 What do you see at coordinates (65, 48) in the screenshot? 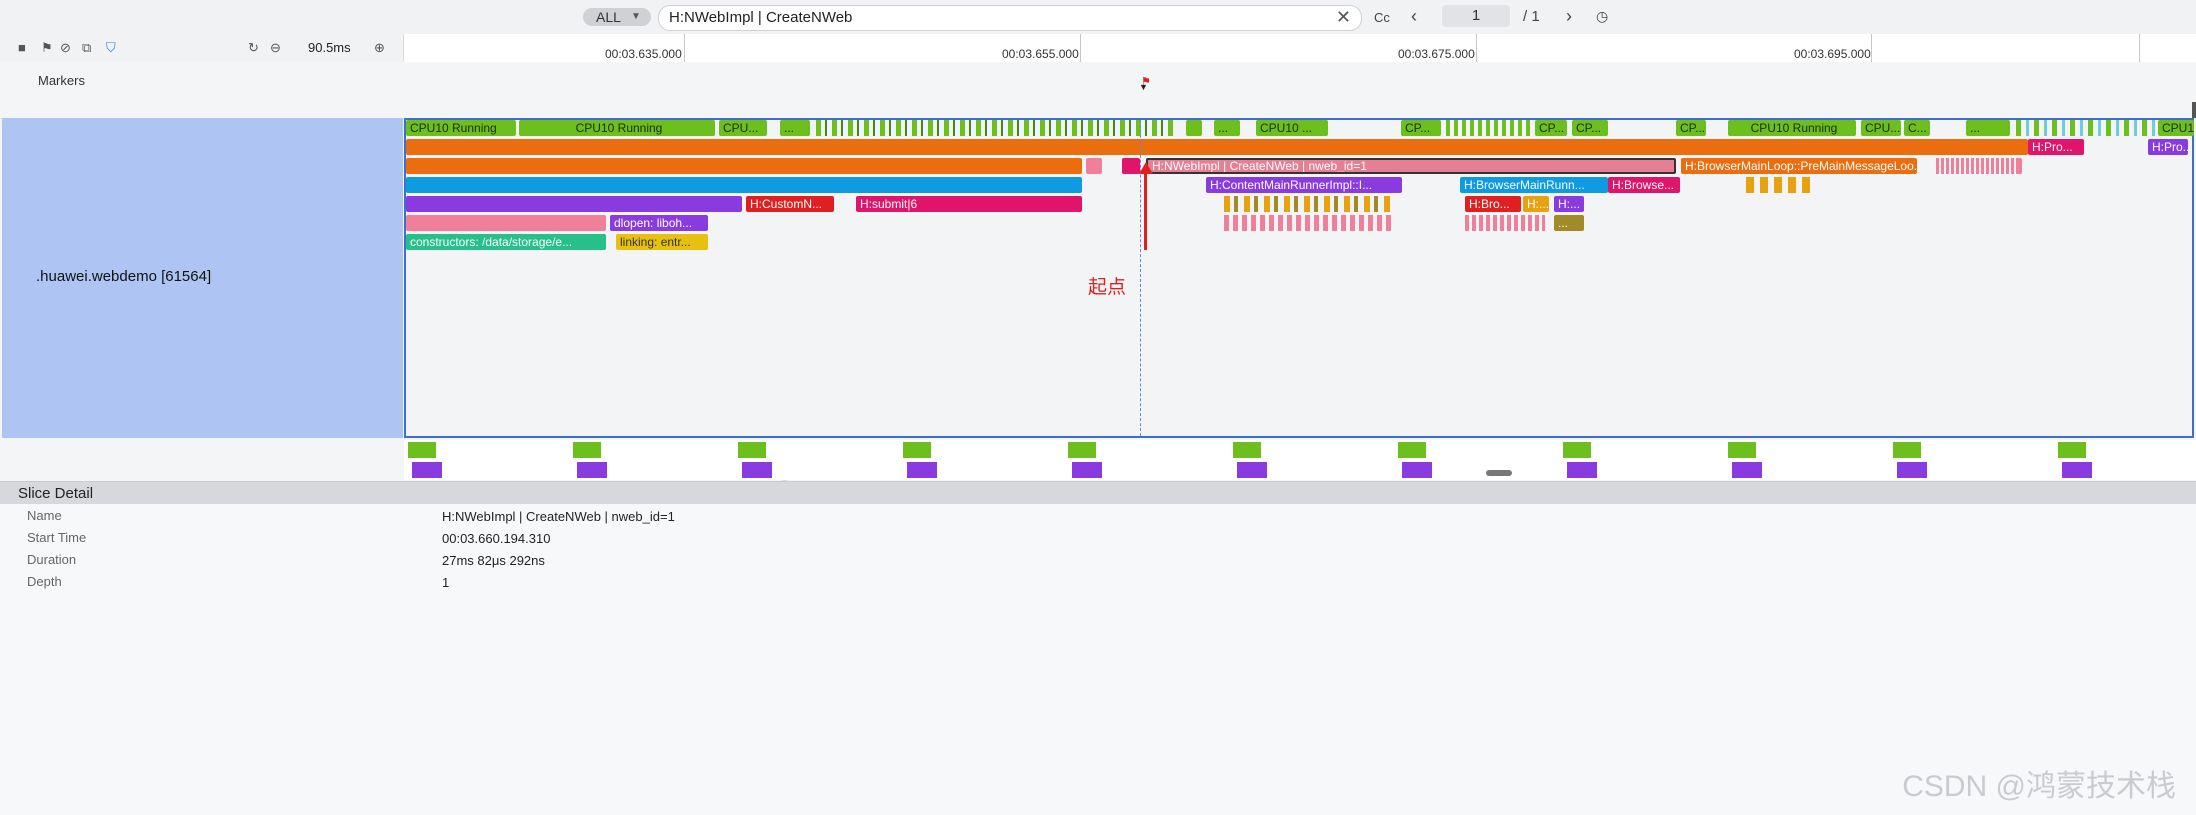
I see `block-icon: ⊘` at bounding box center [65, 48].